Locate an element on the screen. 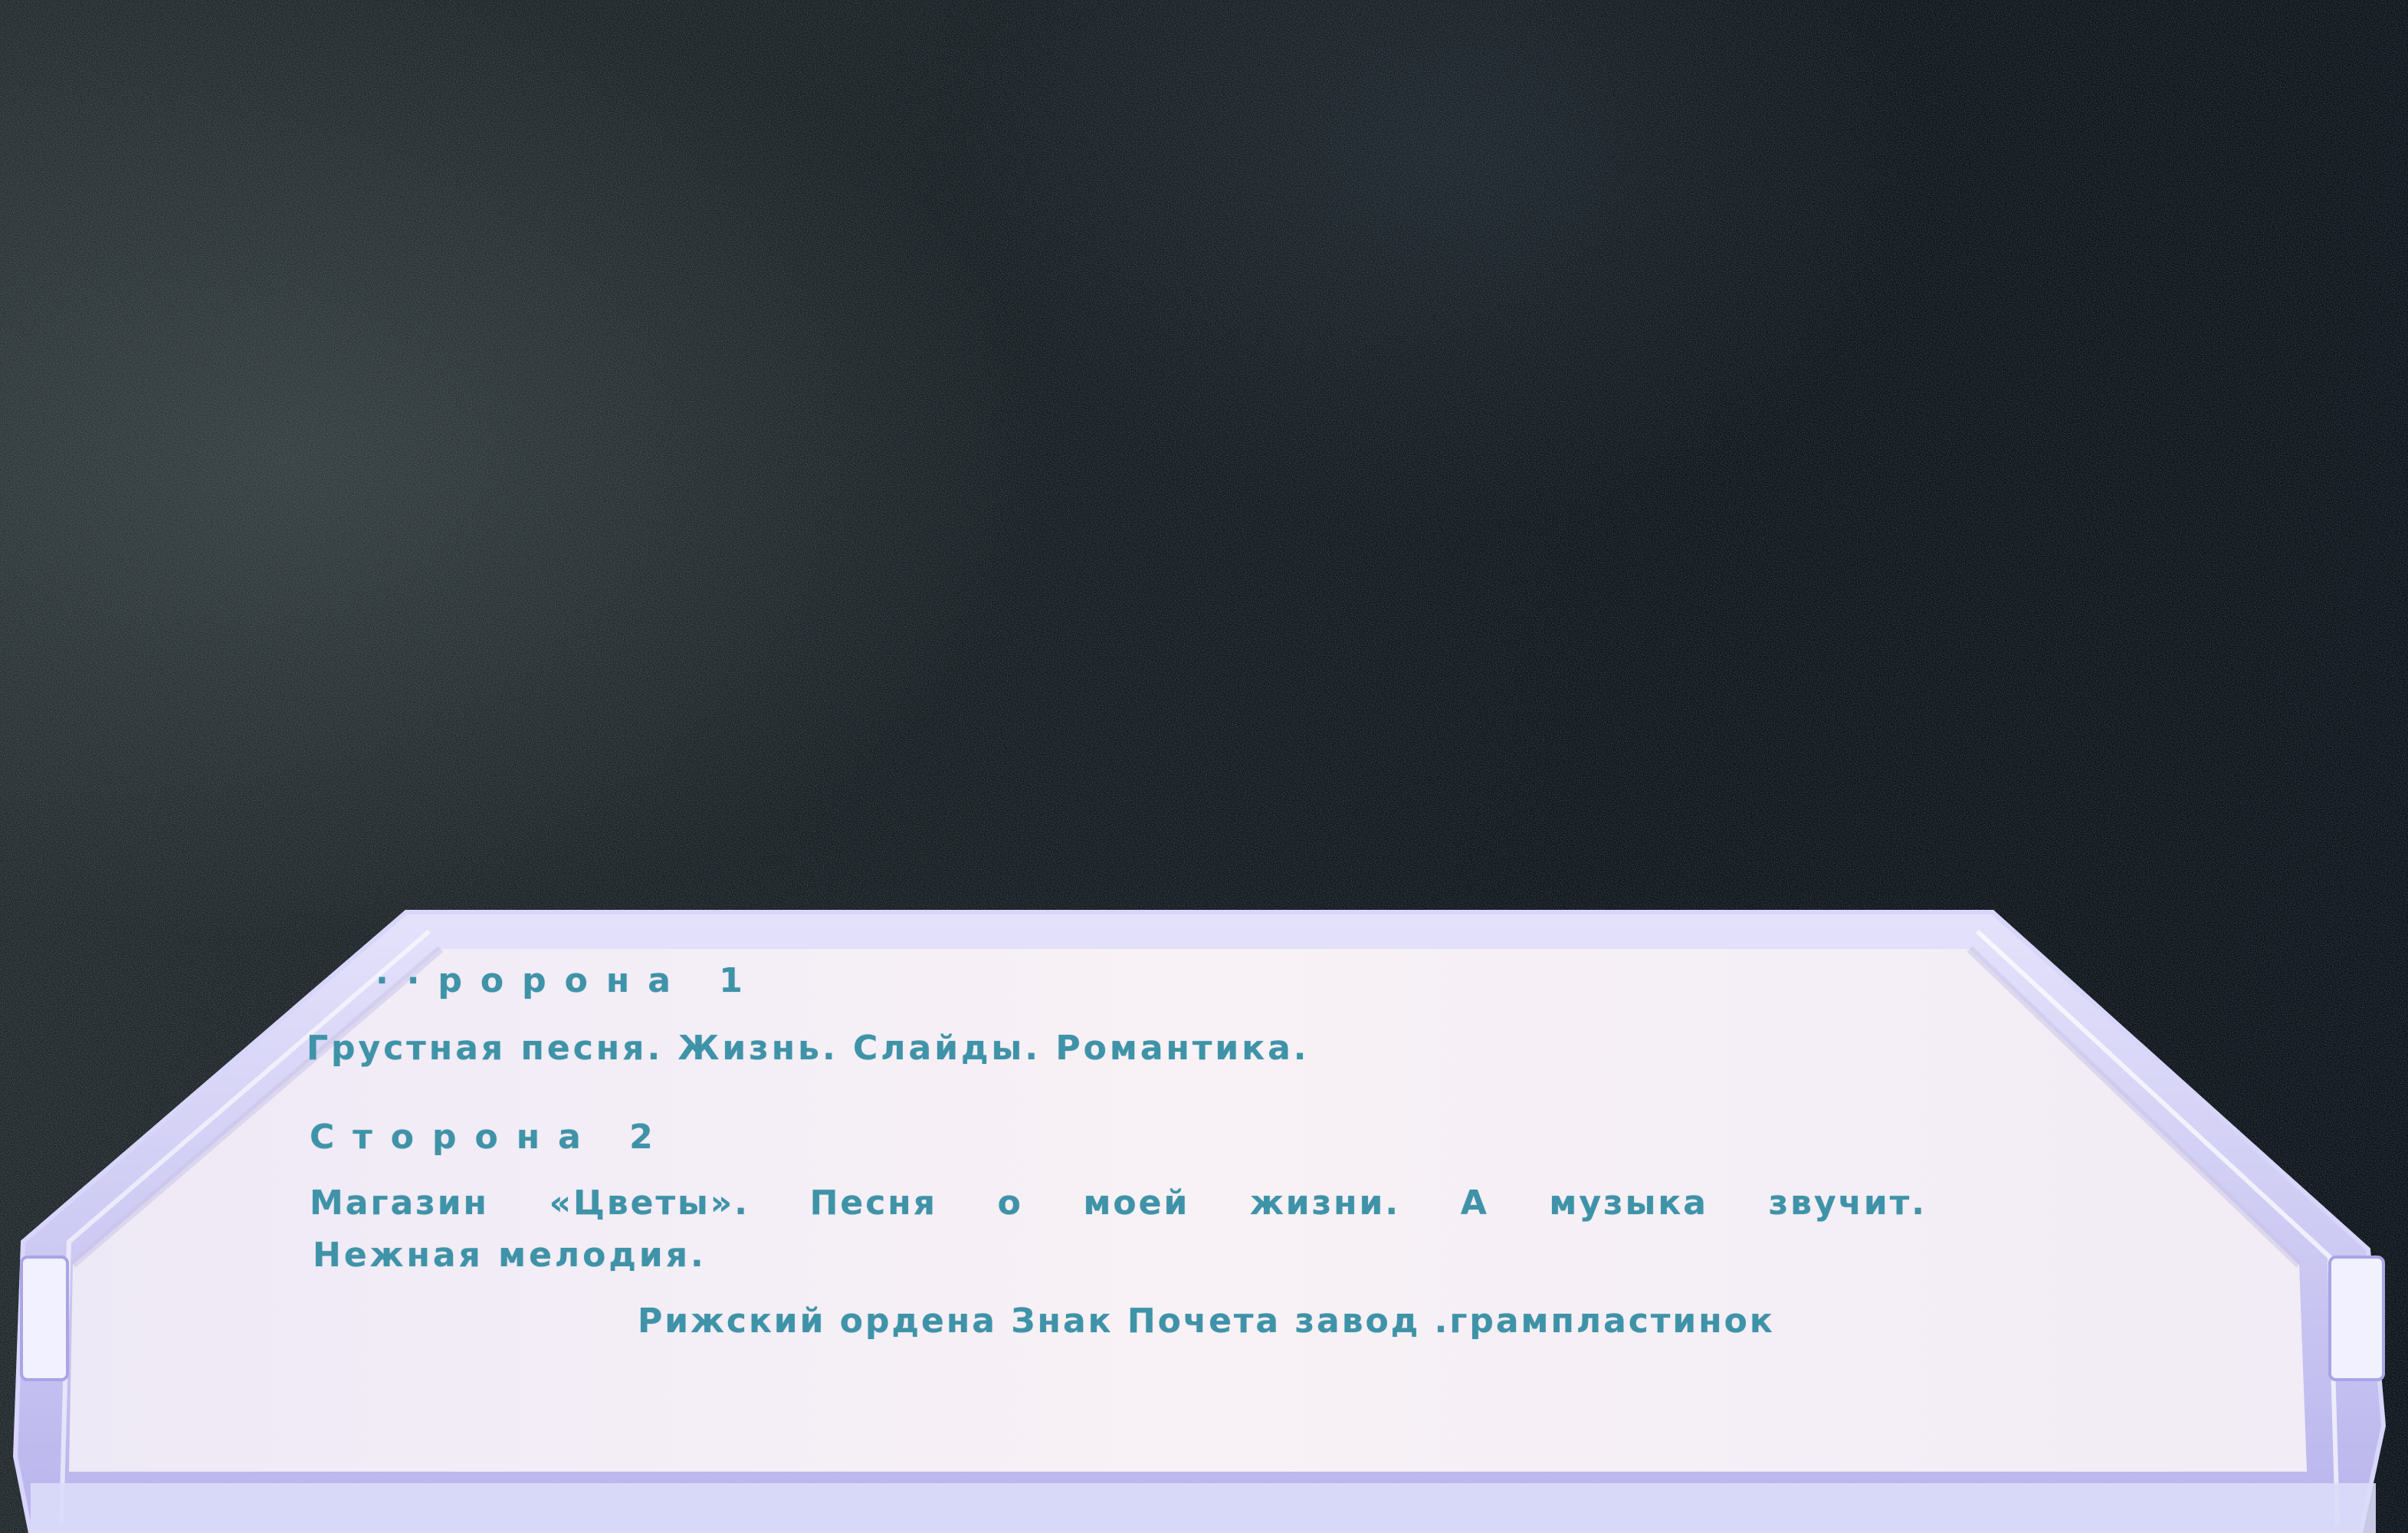 The image size is (2408, 1533). side2-track-word: А is located at coordinates (1474, 1203).